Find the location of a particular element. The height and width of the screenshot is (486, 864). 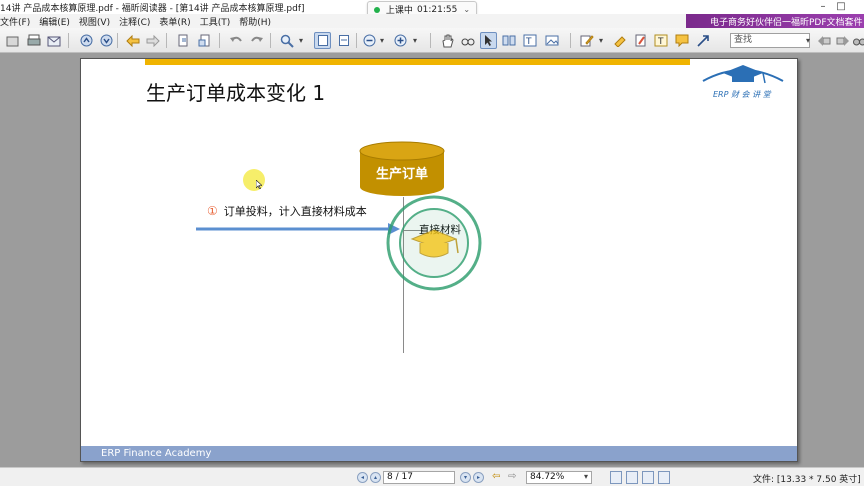

previous-page-icon is located at coordinates (86, 40).